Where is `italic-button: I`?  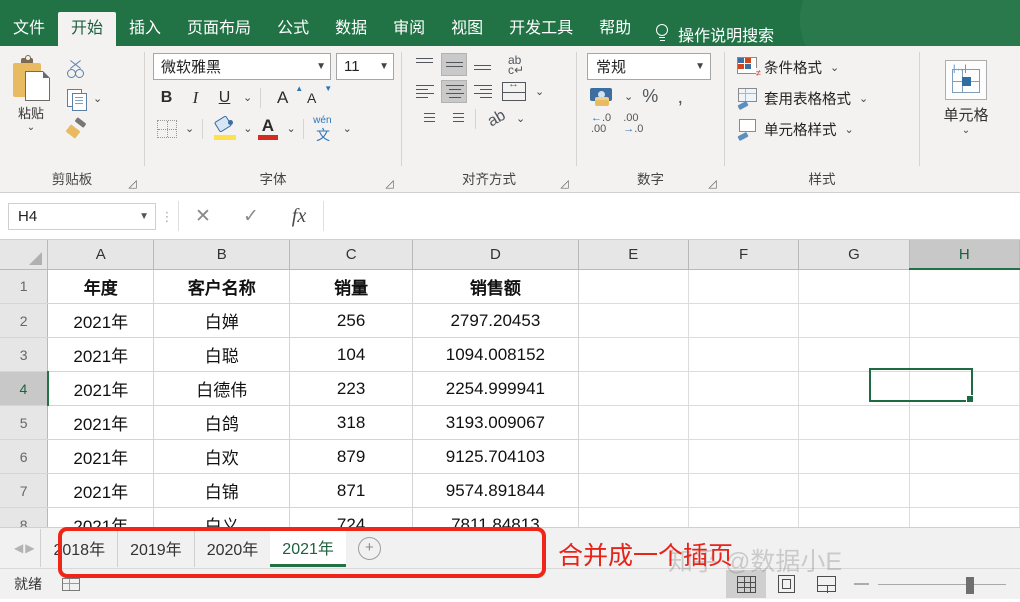 italic-button: I is located at coordinates (195, 97).